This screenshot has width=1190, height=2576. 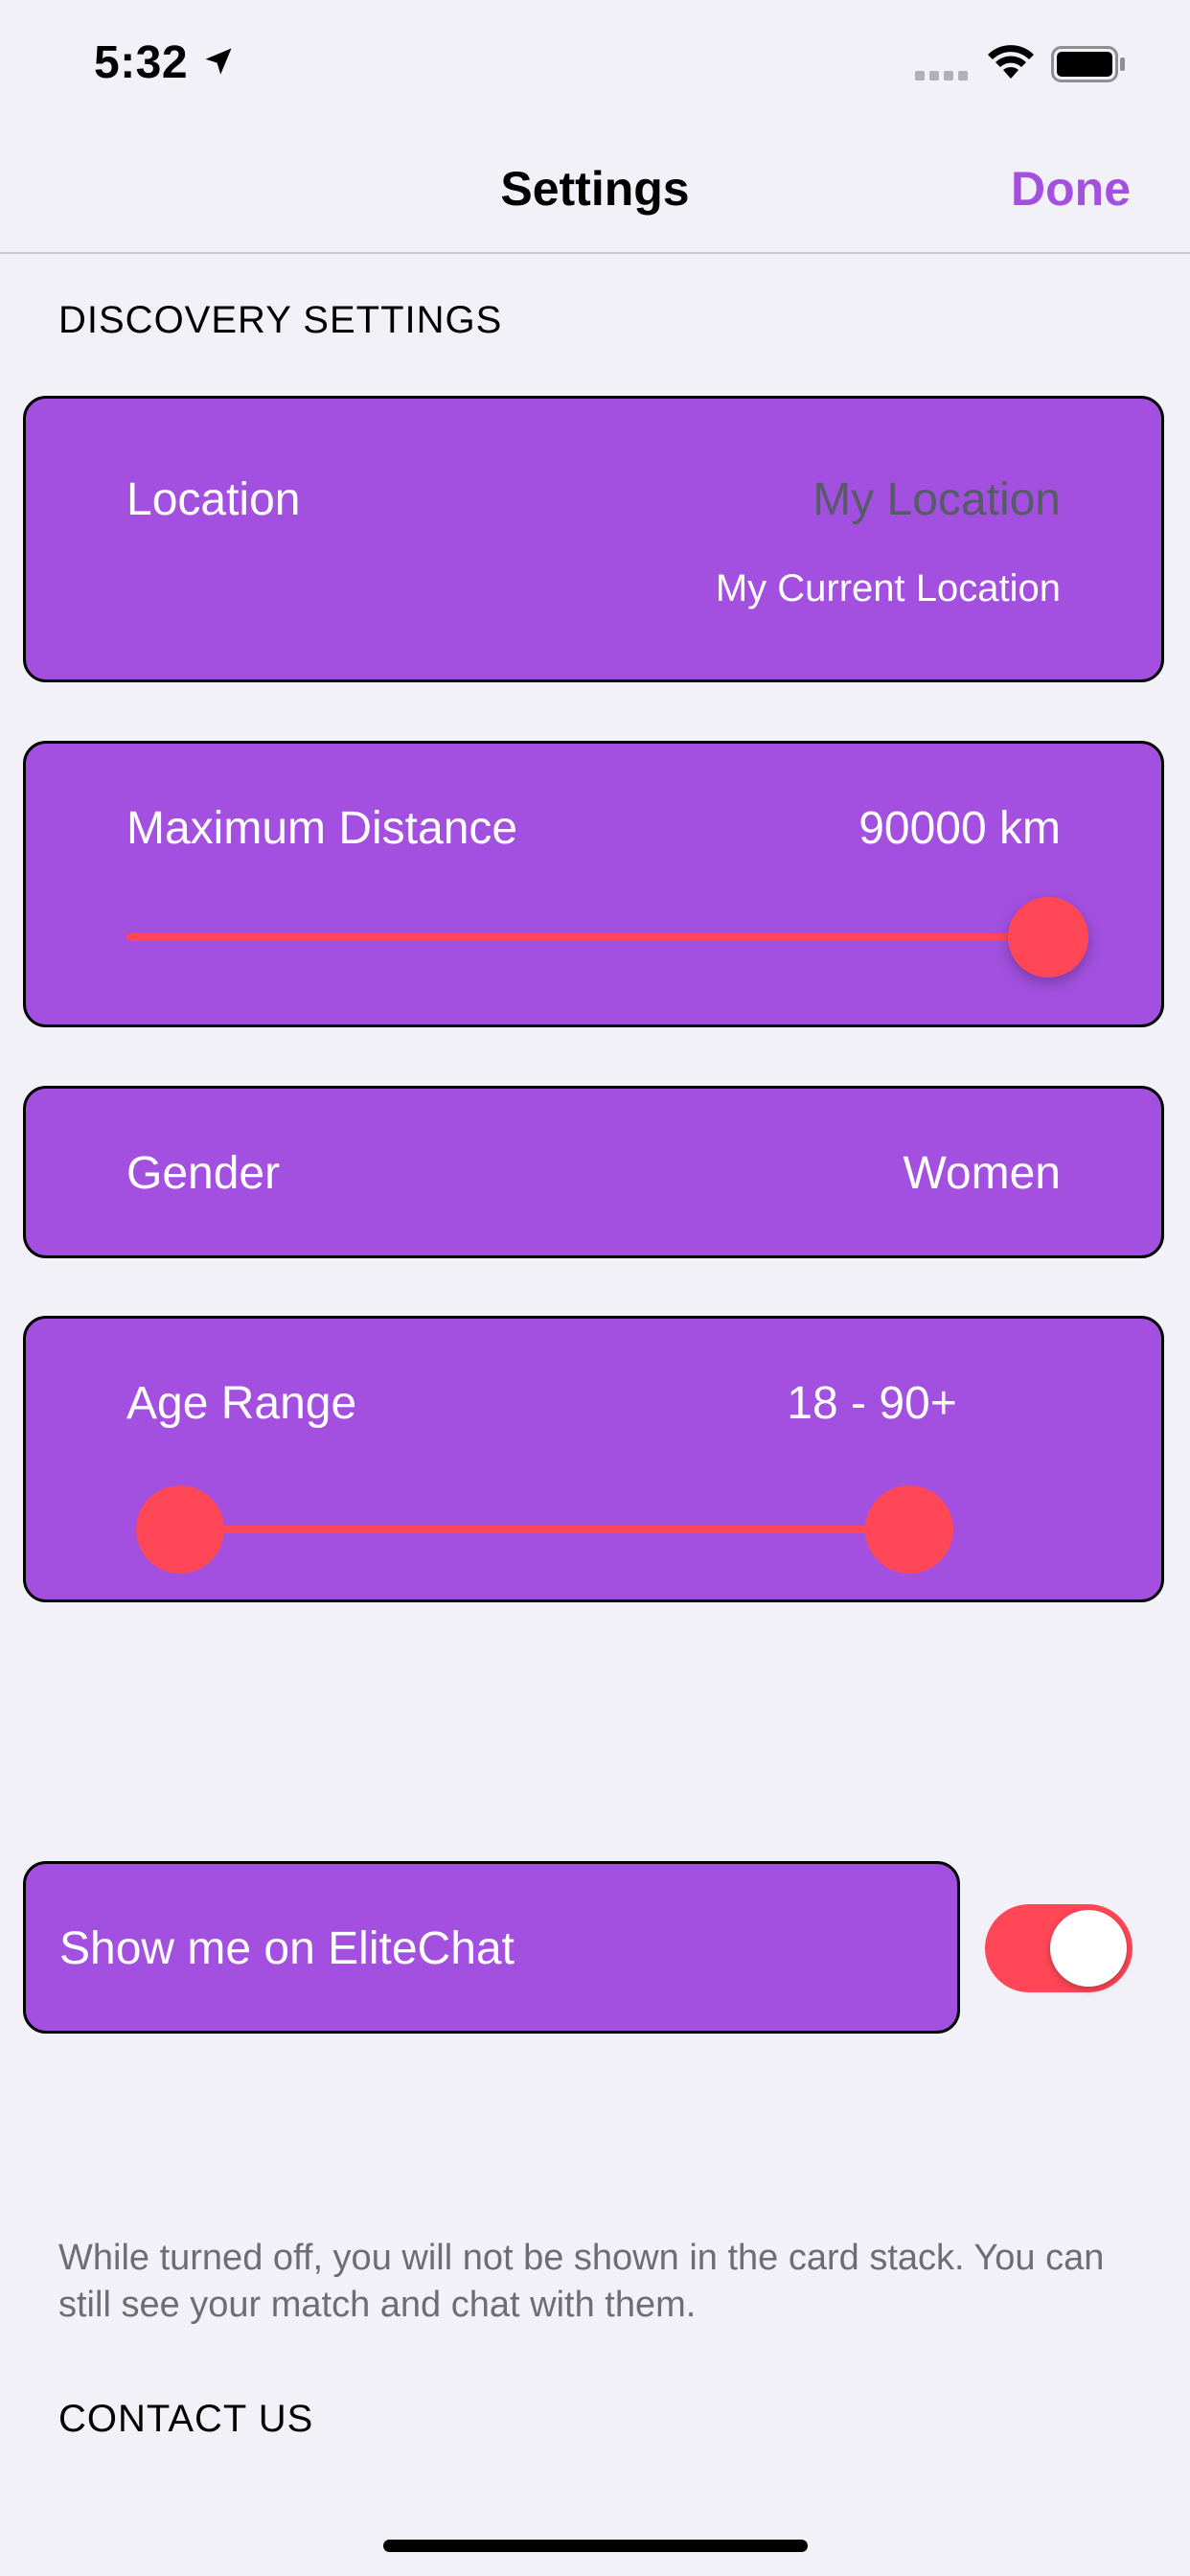 What do you see at coordinates (203, 1173) in the screenshot?
I see `gender-label: Gender` at bounding box center [203, 1173].